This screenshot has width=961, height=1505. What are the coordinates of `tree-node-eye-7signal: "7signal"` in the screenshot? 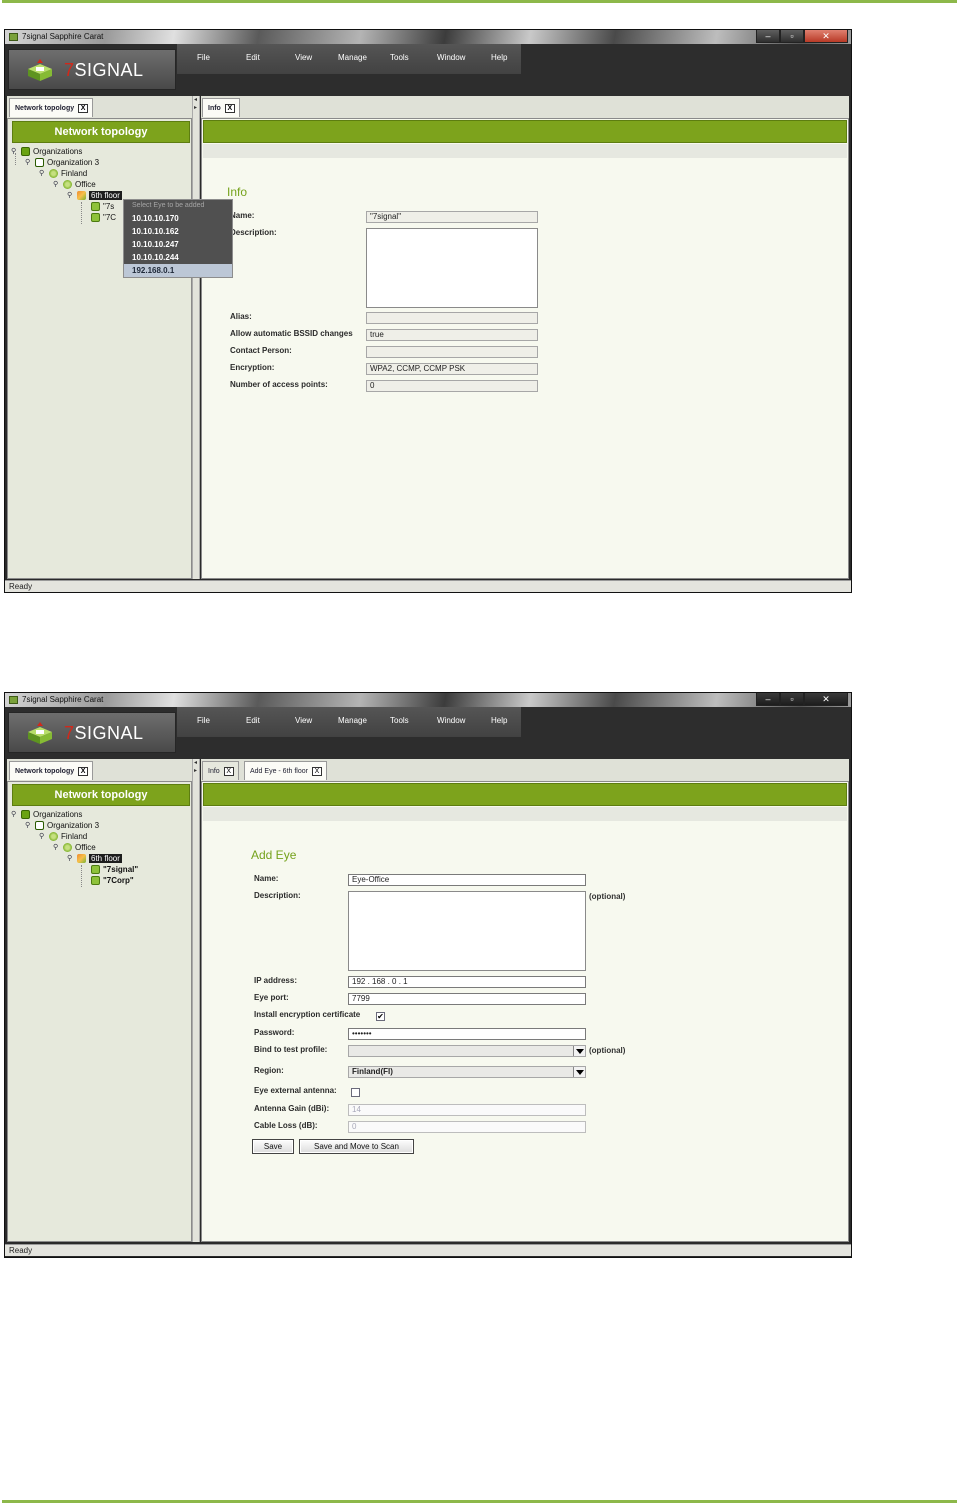 It's located at (114, 869).